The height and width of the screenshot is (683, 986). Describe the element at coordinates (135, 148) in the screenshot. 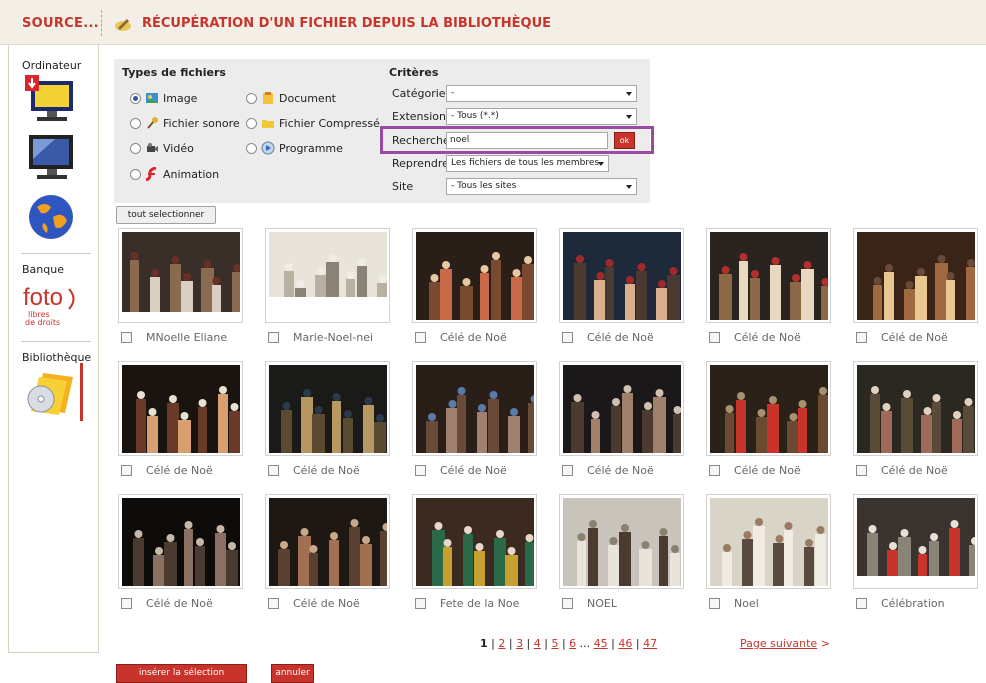

I see `radio-video` at that location.